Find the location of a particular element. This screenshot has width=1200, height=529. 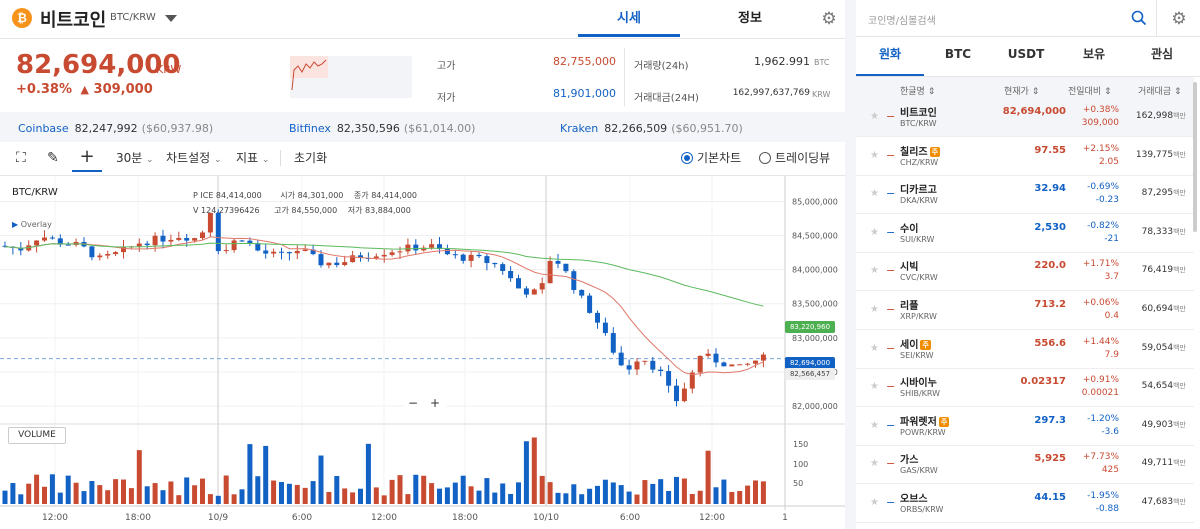

coin-row: ★ − 파워렛저 주 POWR/KRW 297.3 -1.20% -3.6 49,903백만 is located at coordinates (1025, 427).